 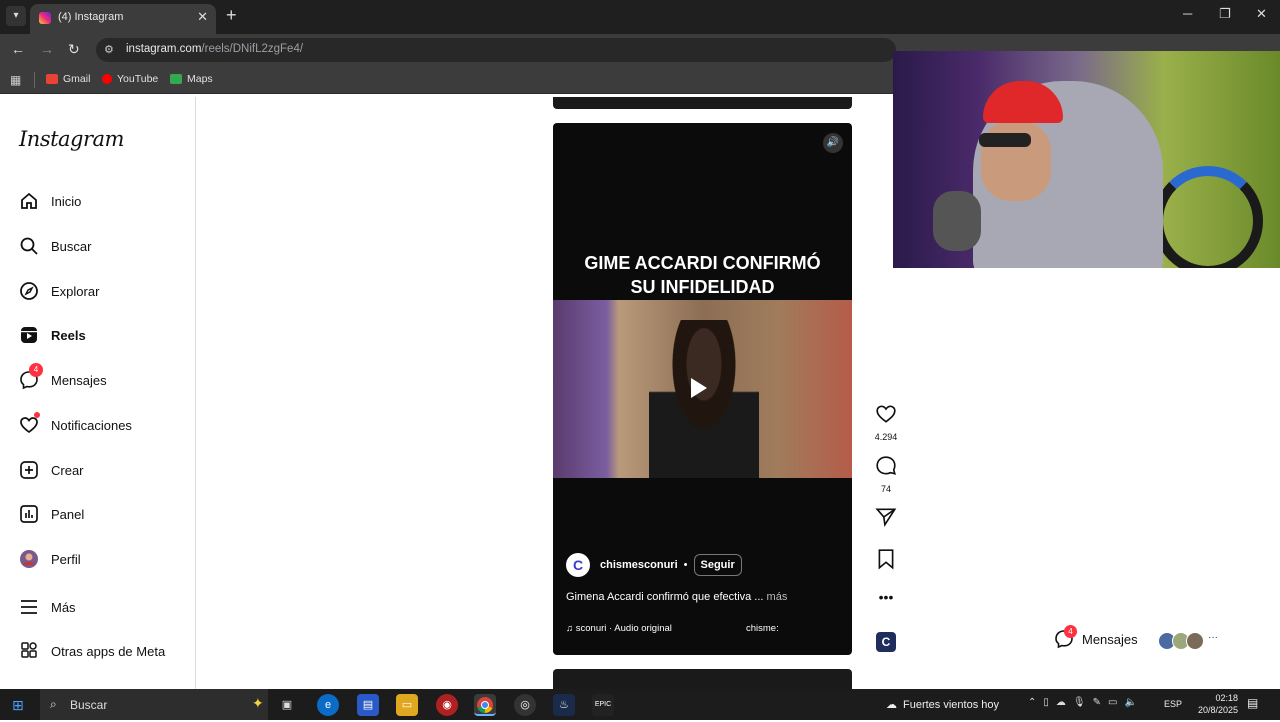 I want to click on sidebar-item-inicio: Inicio, so click(x=49, y=201).